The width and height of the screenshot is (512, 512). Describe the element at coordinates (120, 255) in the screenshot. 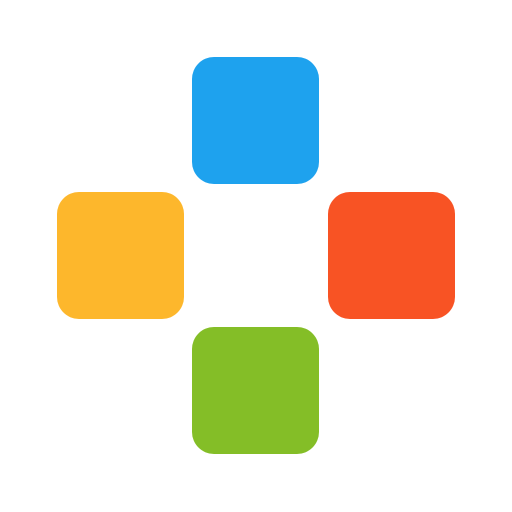

I see `left-yellow-tile` at that location.